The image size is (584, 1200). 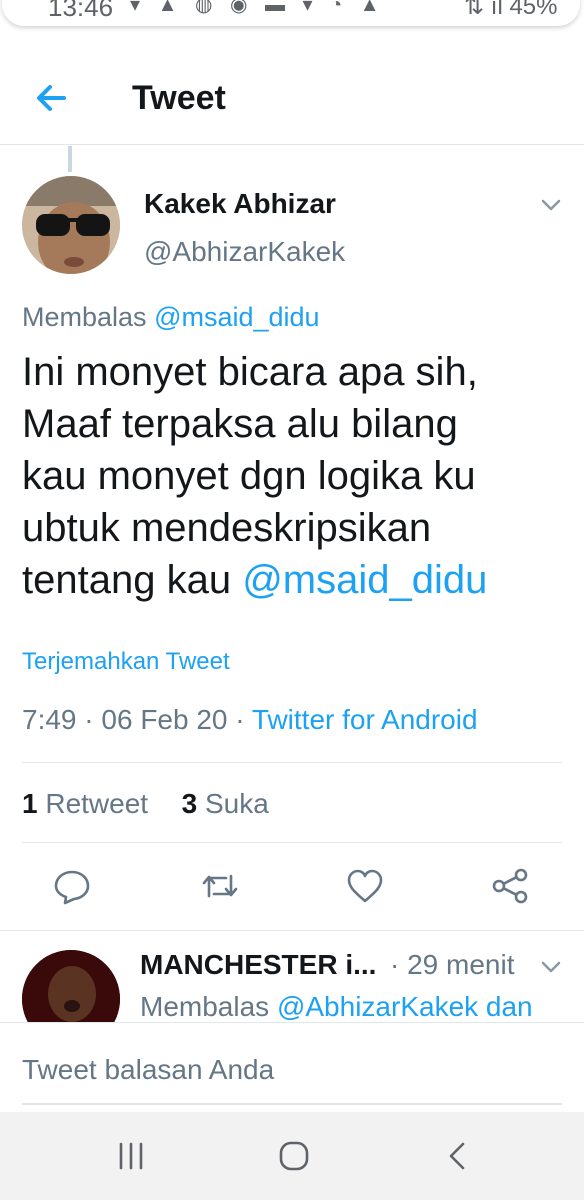 I want to click on status-bar: 13:46 ▾ ▲ ◍ ◉ ▬ ▾ ◔ ▲ ⇅ ıl 45%, so click(x=292, y=20).